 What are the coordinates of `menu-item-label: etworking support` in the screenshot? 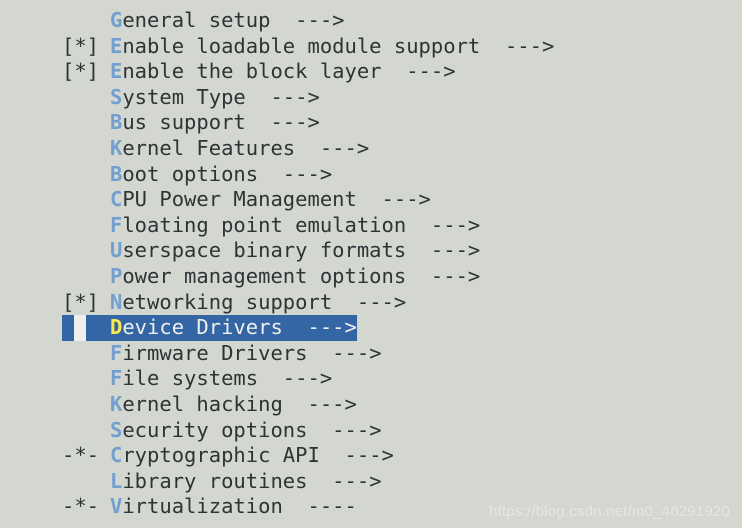 It's located at (227, 301).